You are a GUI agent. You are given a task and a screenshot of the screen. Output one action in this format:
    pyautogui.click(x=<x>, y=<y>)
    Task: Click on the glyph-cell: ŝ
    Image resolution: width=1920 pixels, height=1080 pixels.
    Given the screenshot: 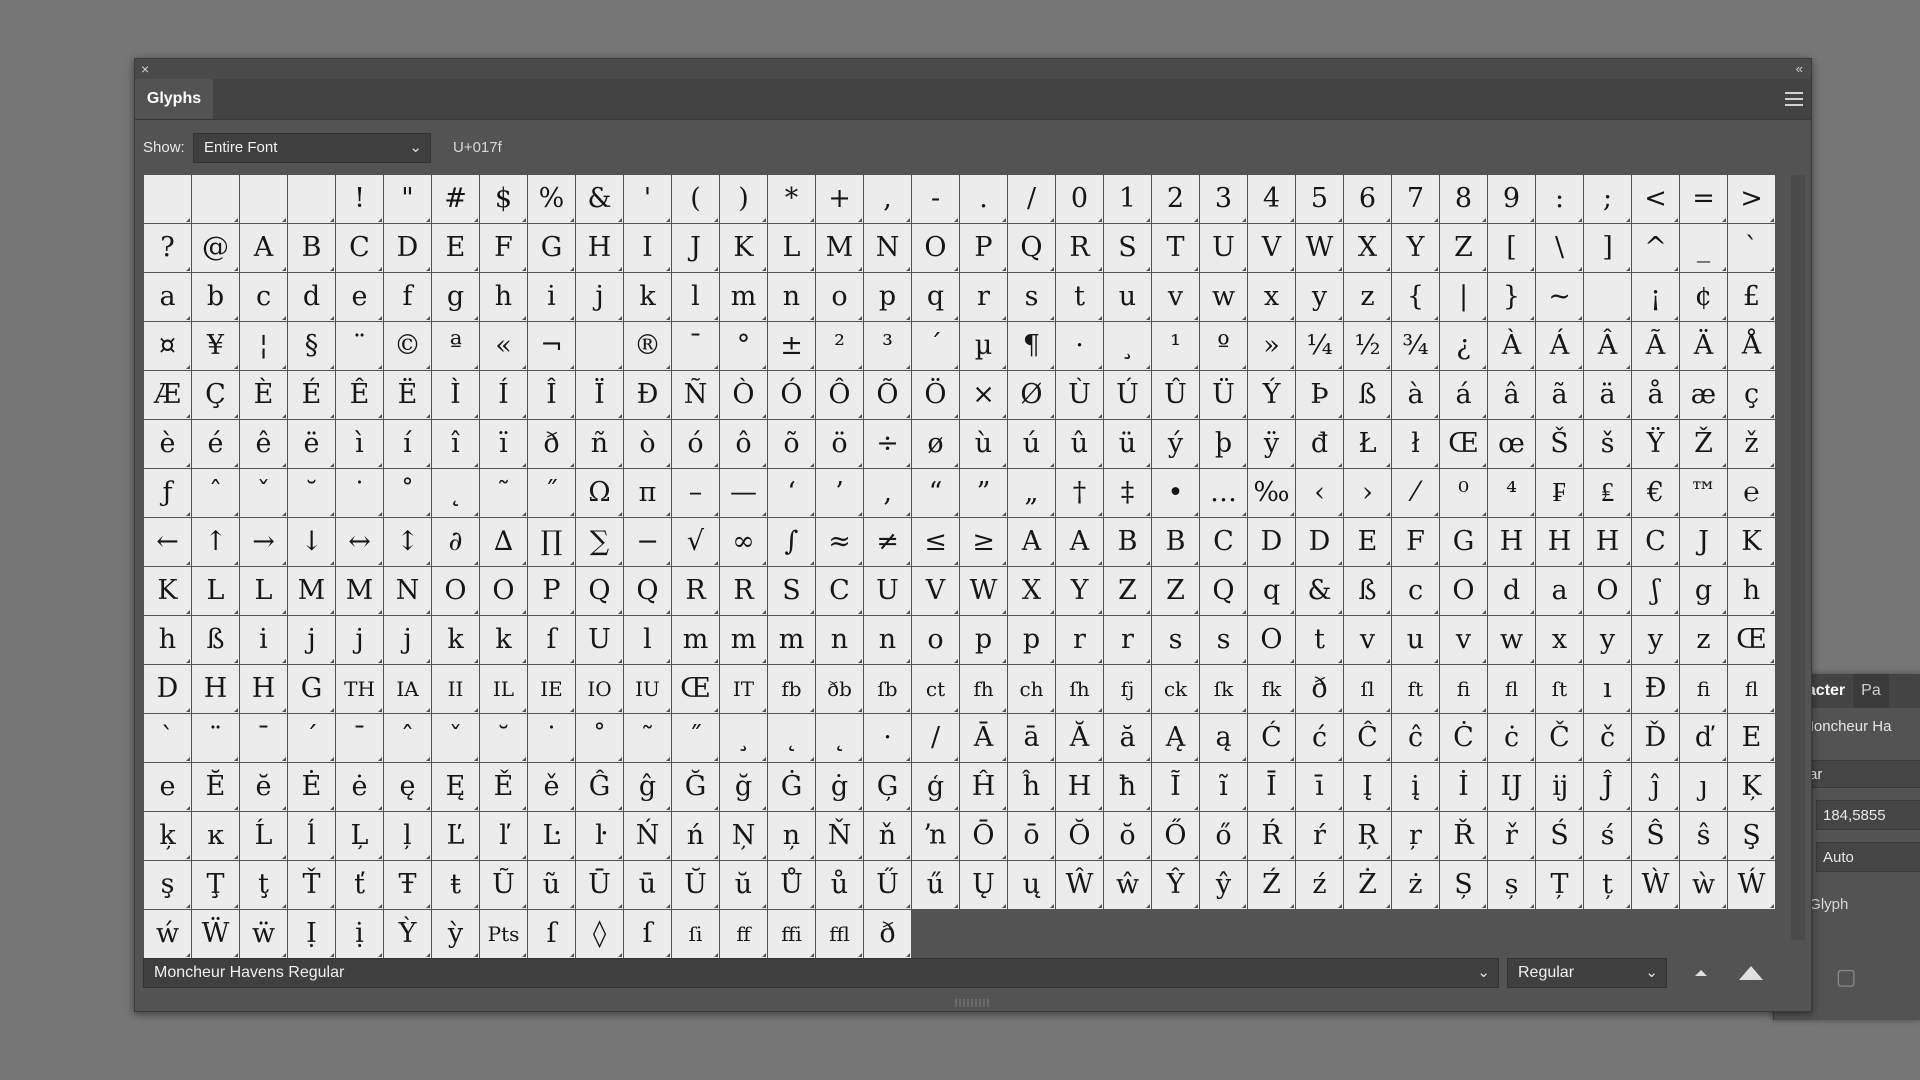 What is the action you would take?
    pyautogui.click(x=1703, y=836)
    